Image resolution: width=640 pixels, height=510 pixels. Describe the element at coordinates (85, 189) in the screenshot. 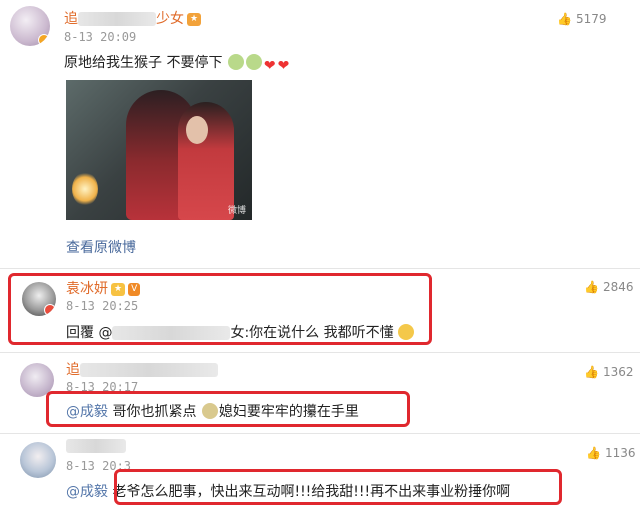

I see `candle-light` at that location.